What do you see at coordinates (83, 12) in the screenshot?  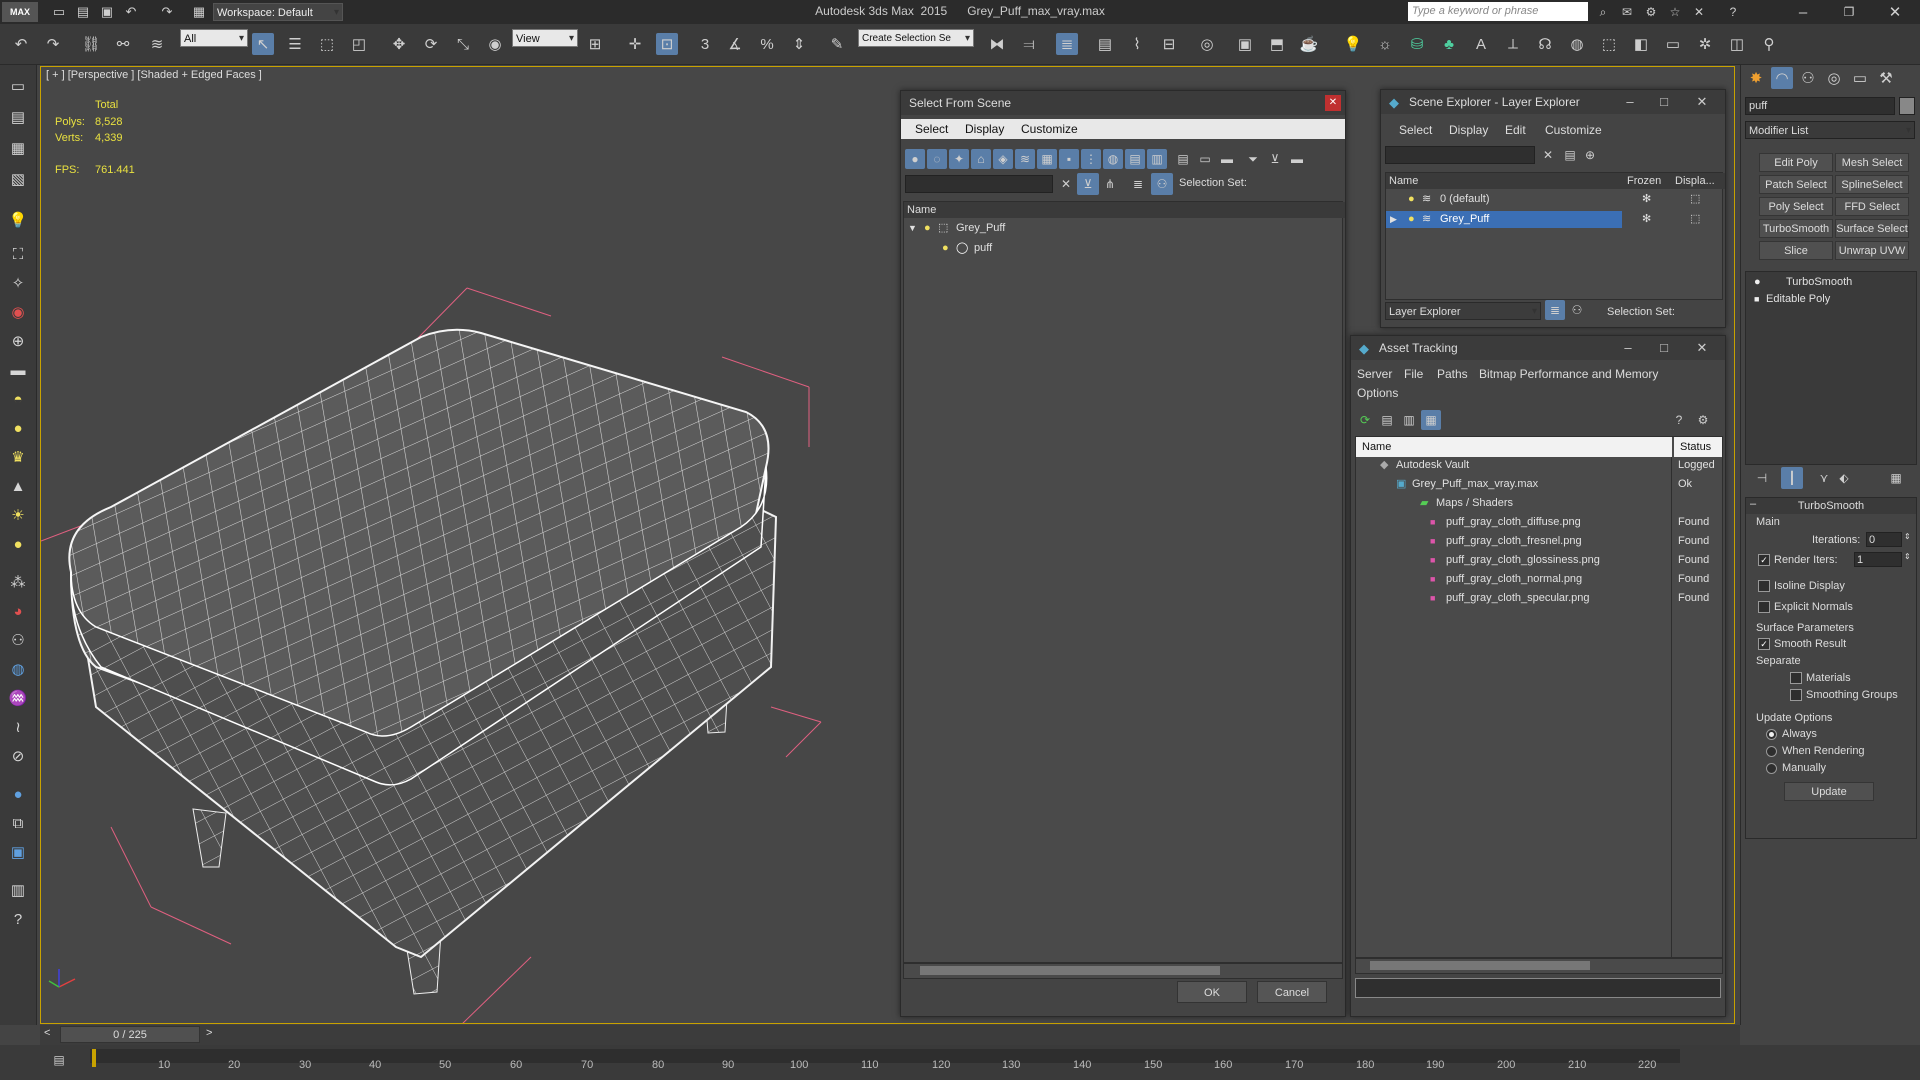 I see `open-file-icon: ▤` at bounding box center [83, 12].